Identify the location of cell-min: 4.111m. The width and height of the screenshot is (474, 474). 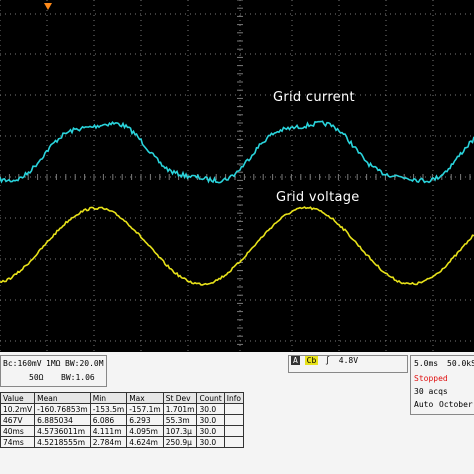
(108, 431).